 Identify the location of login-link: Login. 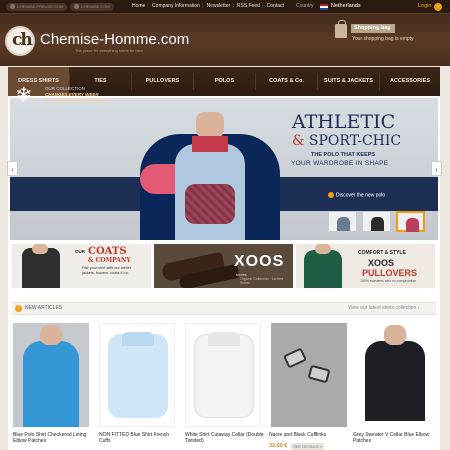
(424, 6).